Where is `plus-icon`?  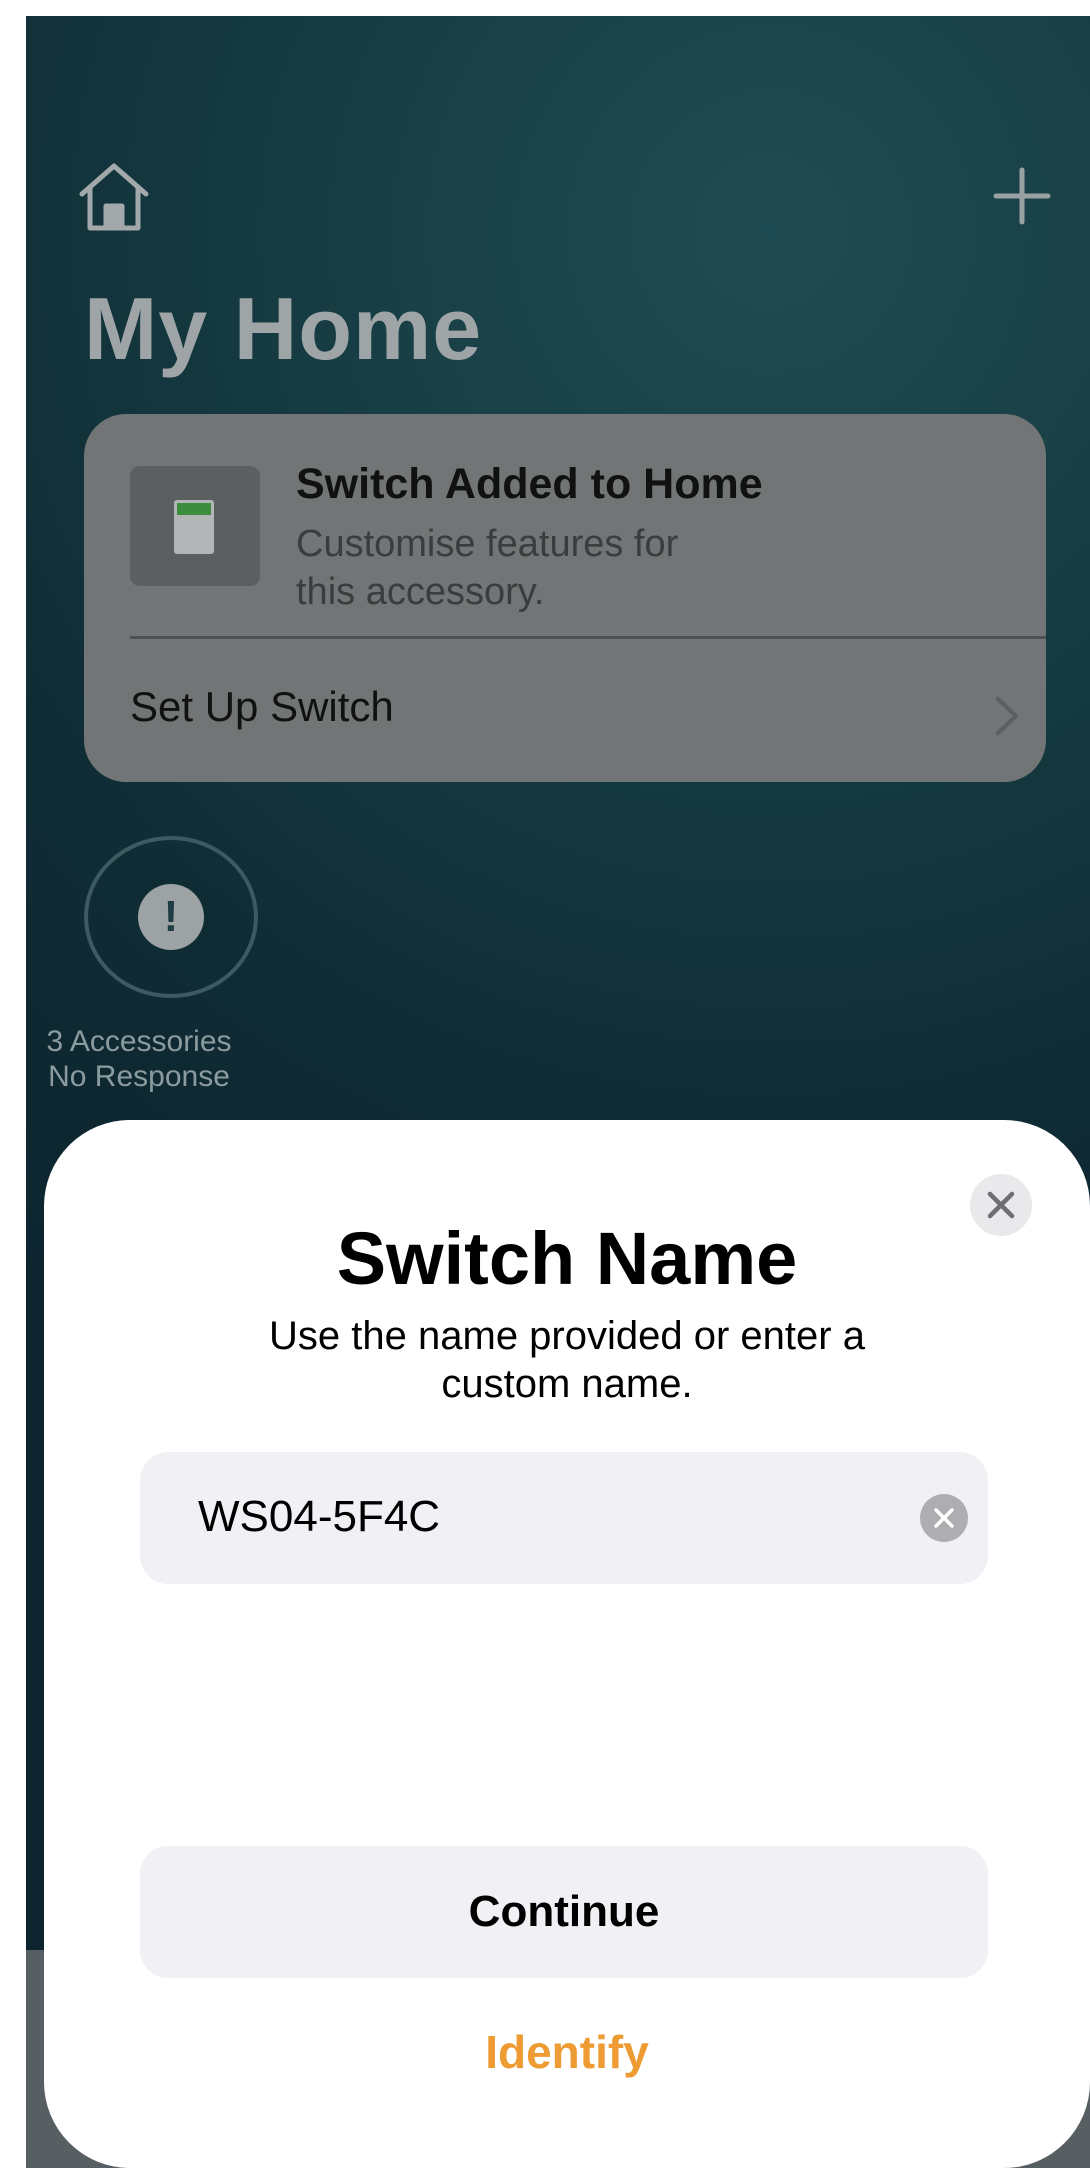 plus-icon is located at coordinates (1022, 196).